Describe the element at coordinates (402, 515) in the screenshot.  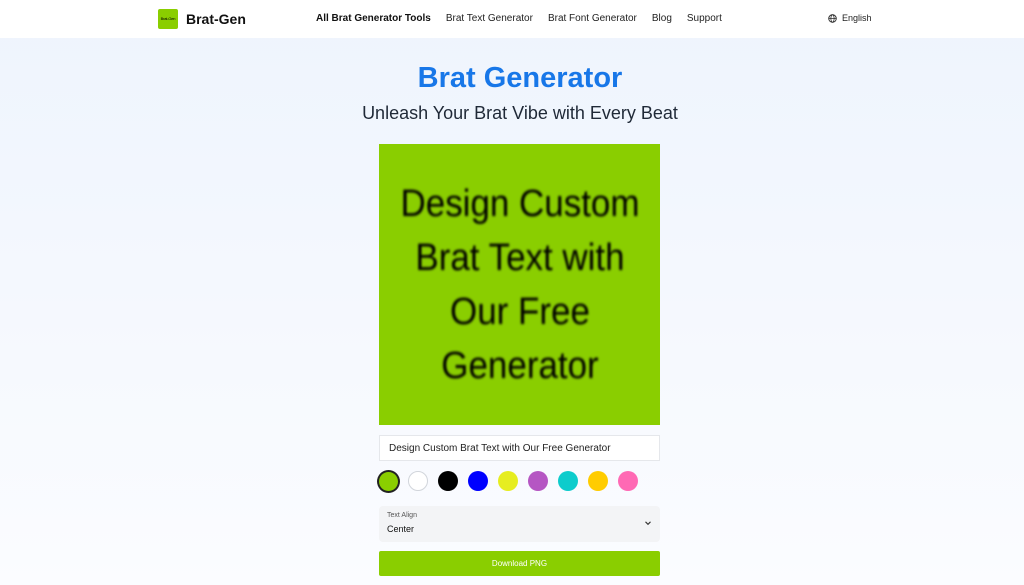
I see `text-align-label: Text Align` at that location.